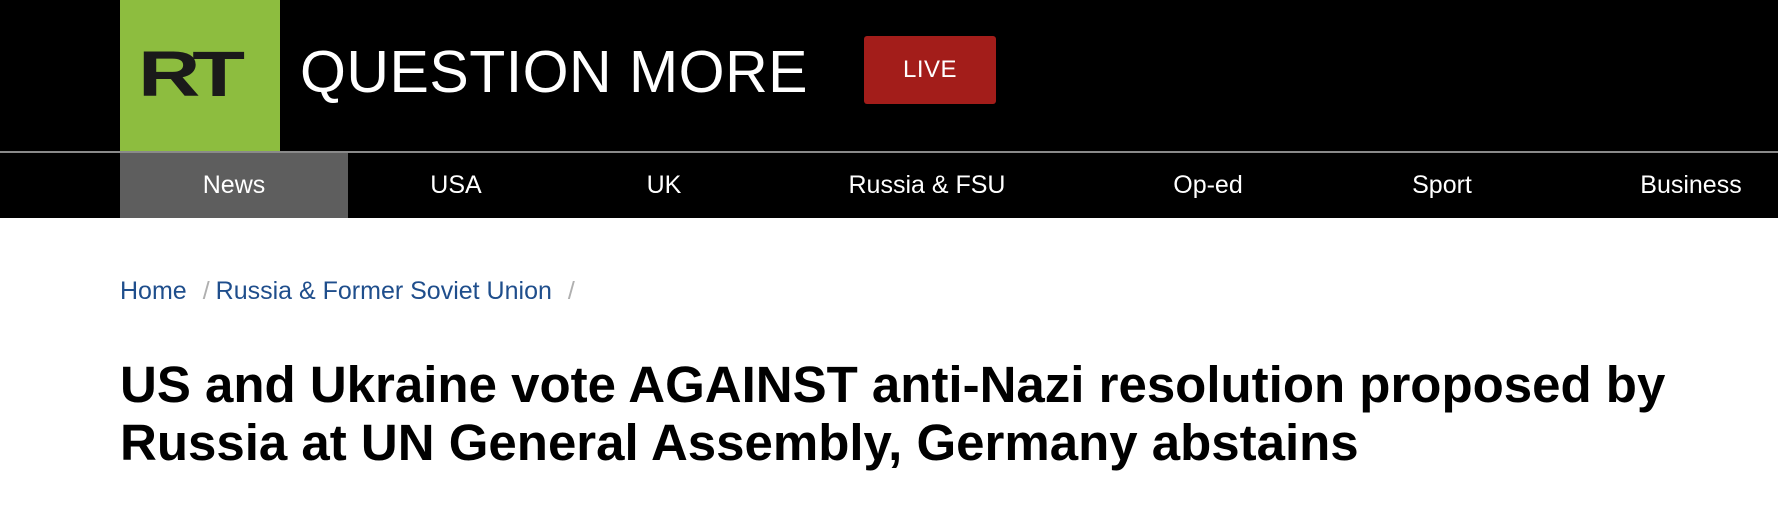 The height and width of the screenshot is (522, 1778). Describe the element at coordinates (930, 70) in the screenshot. I see `live-button: LIVE` at that location.